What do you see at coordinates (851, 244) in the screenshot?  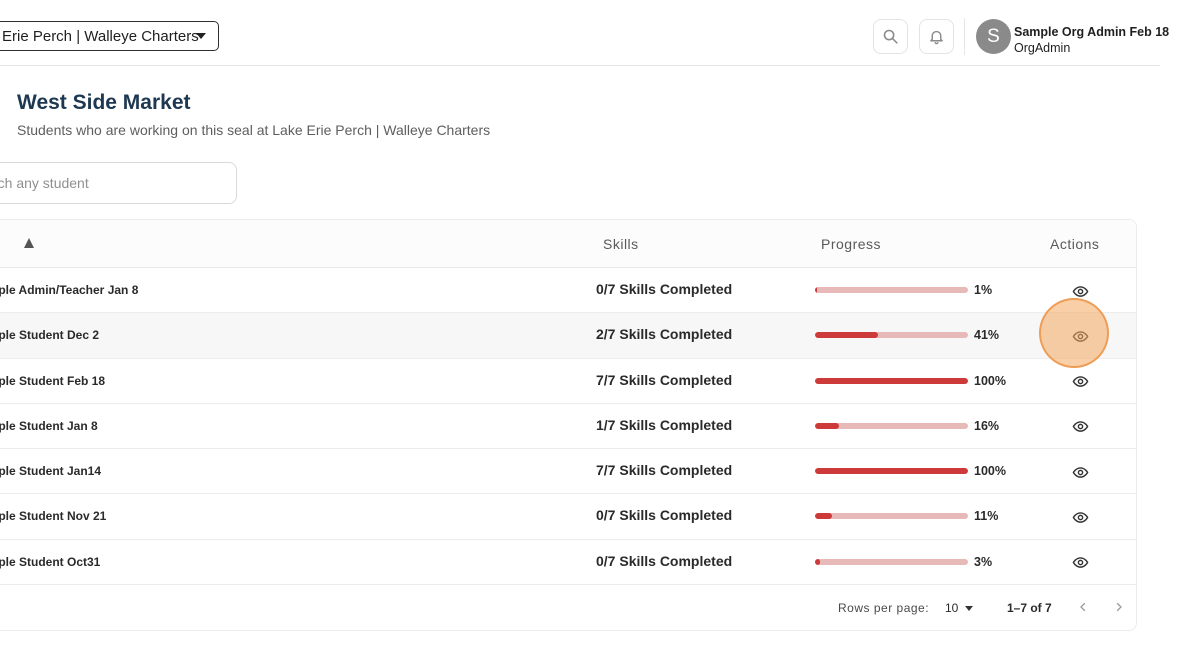 I see `column-header-progress: Progress` at bounding box center [851, 244].